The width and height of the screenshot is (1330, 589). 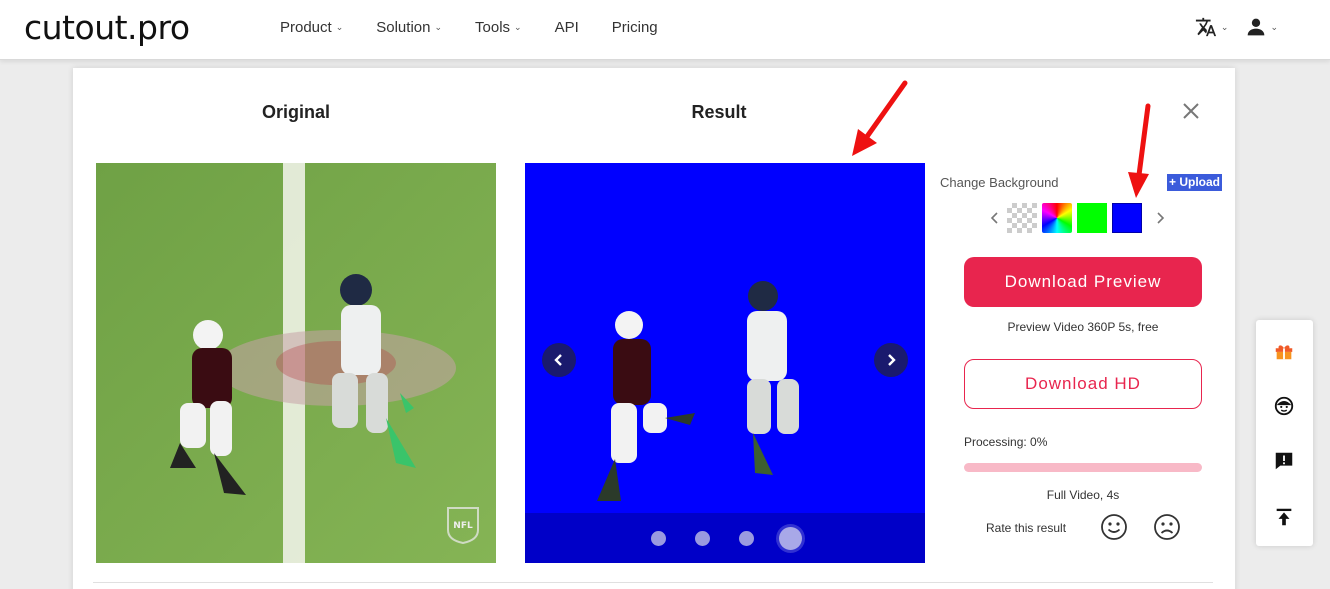 I want to click on gift-icon, so click(x=1284, y=351).